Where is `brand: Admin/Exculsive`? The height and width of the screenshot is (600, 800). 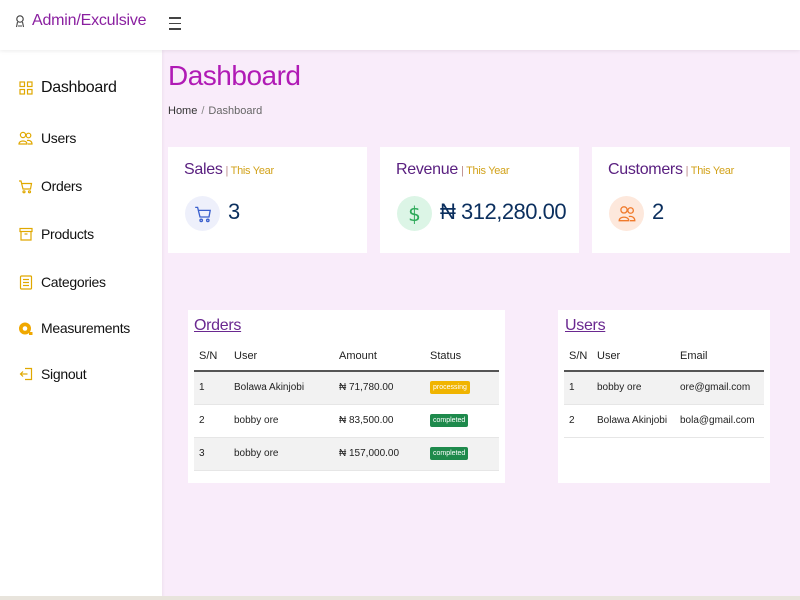
brand: Admin/Exculsive is located at coordinates (80, 21).